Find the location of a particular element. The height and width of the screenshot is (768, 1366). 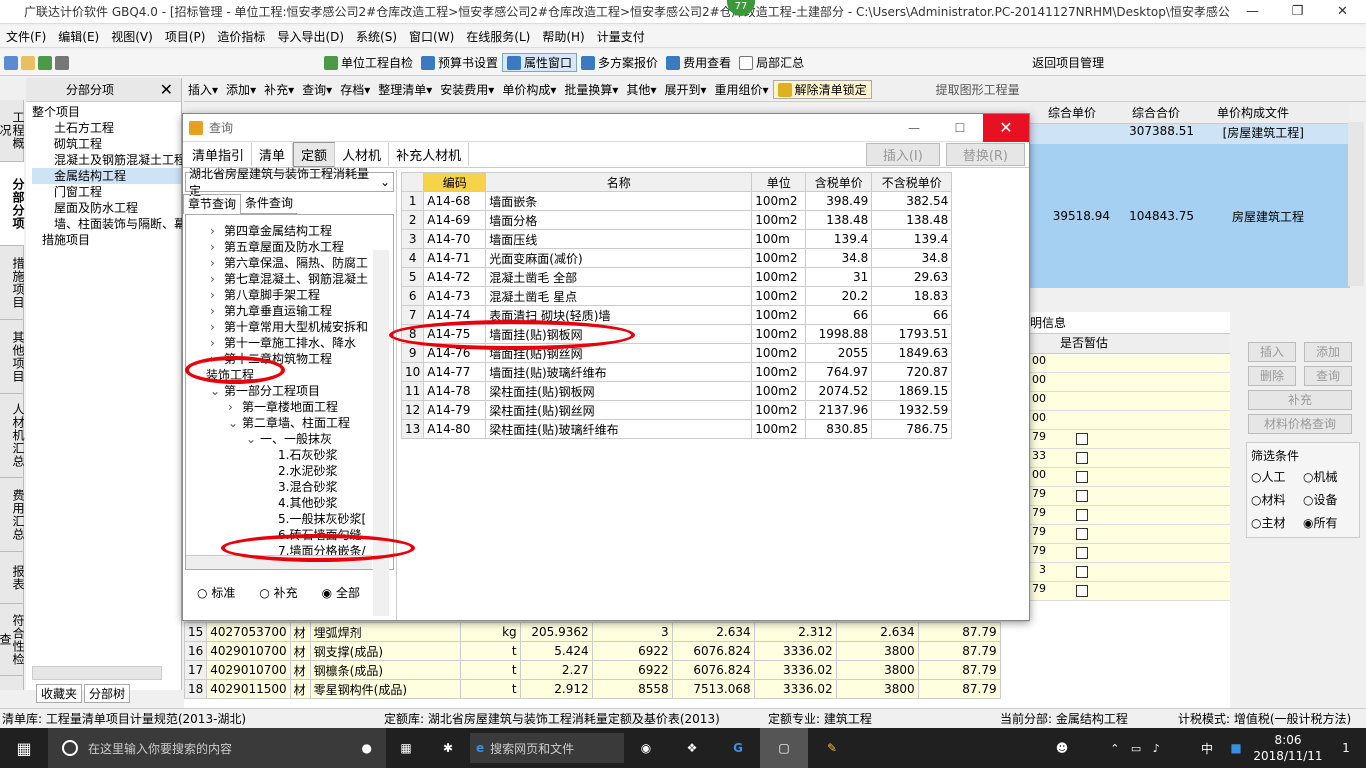

quota-row: 12 A14-79 梁柱面挂(贴)钢丝网 100m2 2137.96 1932.59 is located at coordinates (676, 410).